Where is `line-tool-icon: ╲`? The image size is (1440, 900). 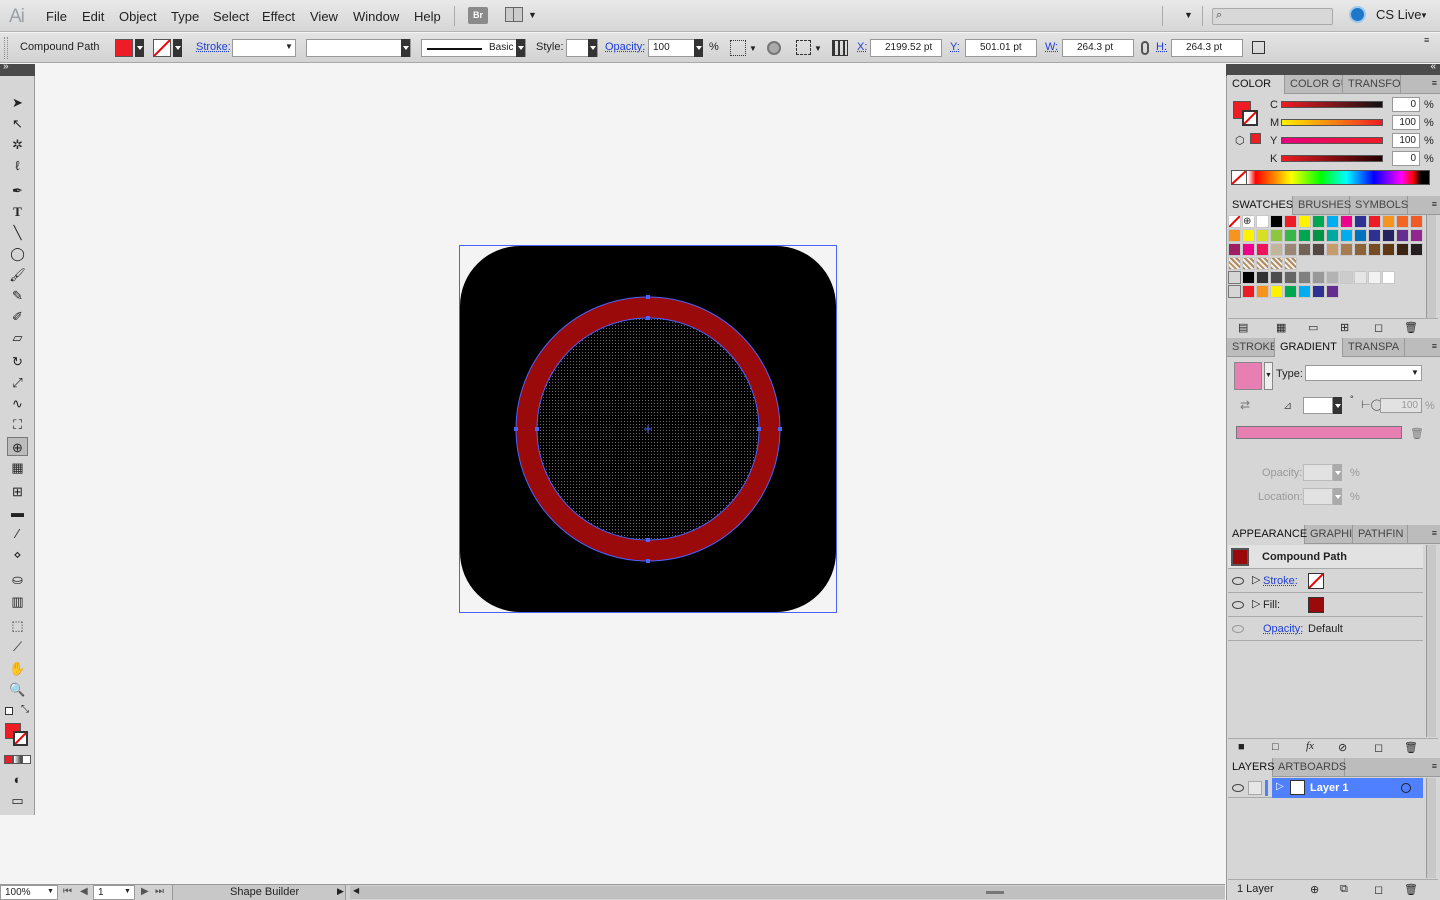
line-tool-icon: ╲ is located at coordinates (17, 232).